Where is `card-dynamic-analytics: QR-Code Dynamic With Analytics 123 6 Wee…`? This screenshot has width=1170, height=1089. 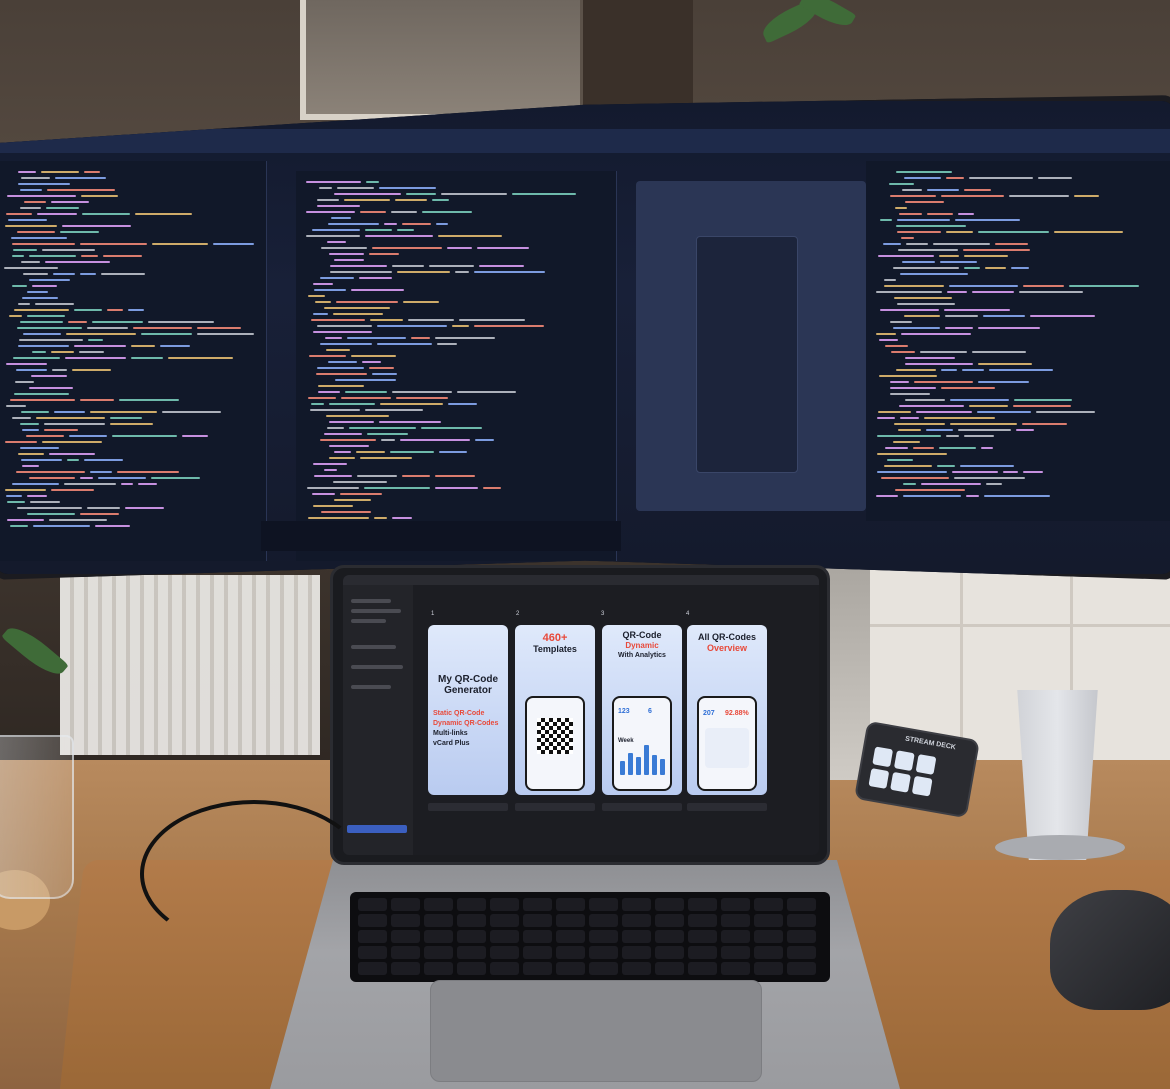 card-dynamic-analytics: QR-Code Dynamic With Analytics 123 6 Wee… is located at coordinates (642, 710).